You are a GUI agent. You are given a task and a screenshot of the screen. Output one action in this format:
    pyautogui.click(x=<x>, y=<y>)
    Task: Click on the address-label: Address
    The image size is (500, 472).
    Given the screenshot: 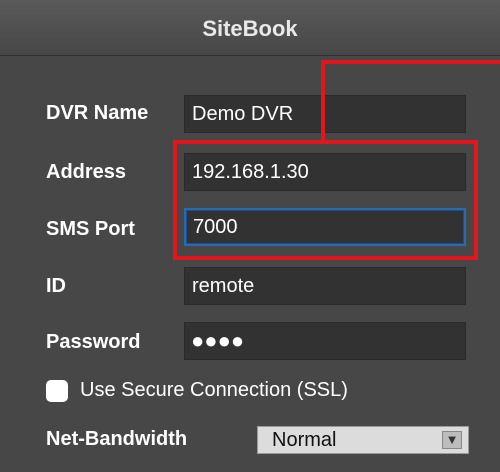 What is the action you would take?
    pyautogui.click(x=86, y=172)
    